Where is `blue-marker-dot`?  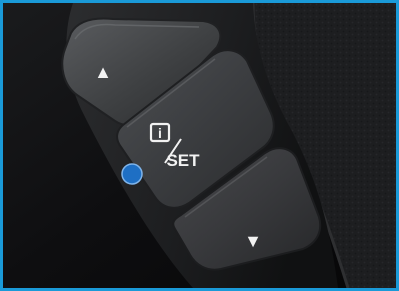
blue-marker-dot is located at coordinates (132, 174).